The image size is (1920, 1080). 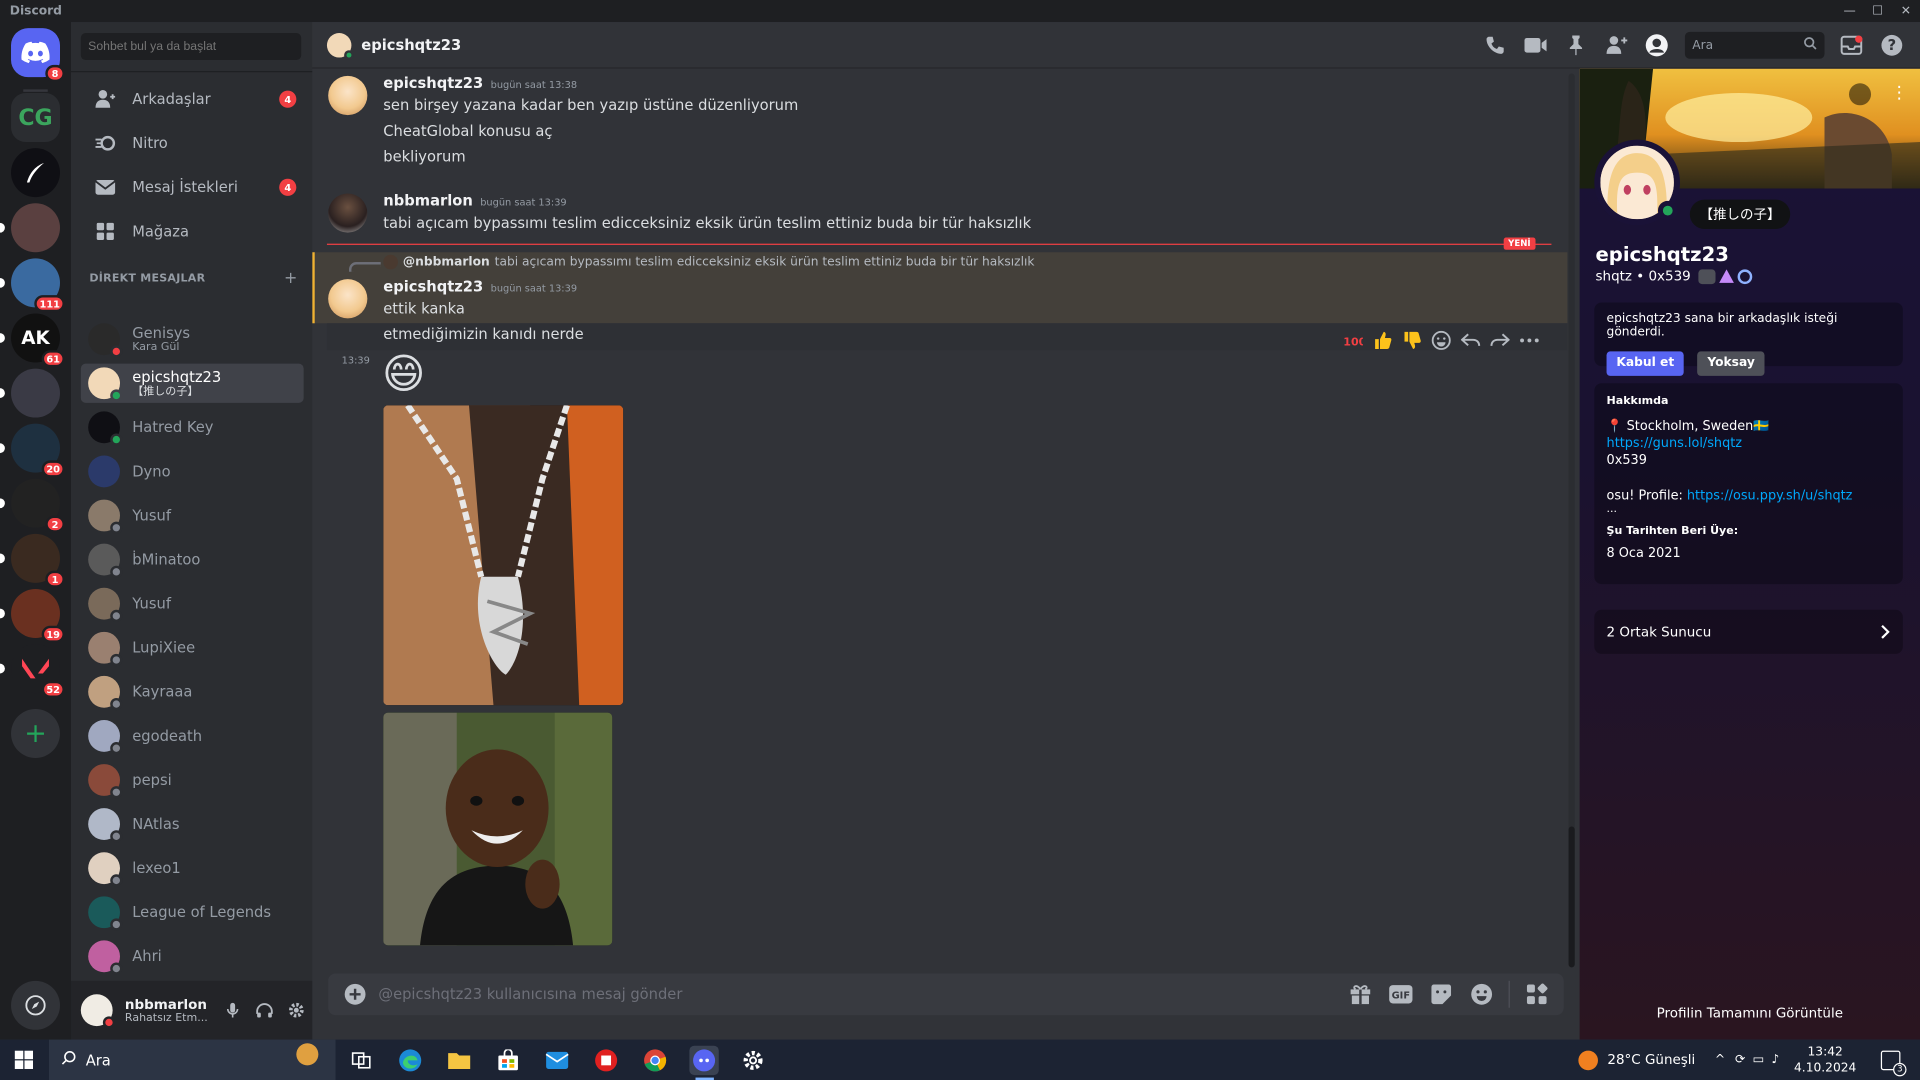 What do you see at coordinates (98, 1011) in the screenshot?
I see `avatar` at bounding box center [98, 1011].